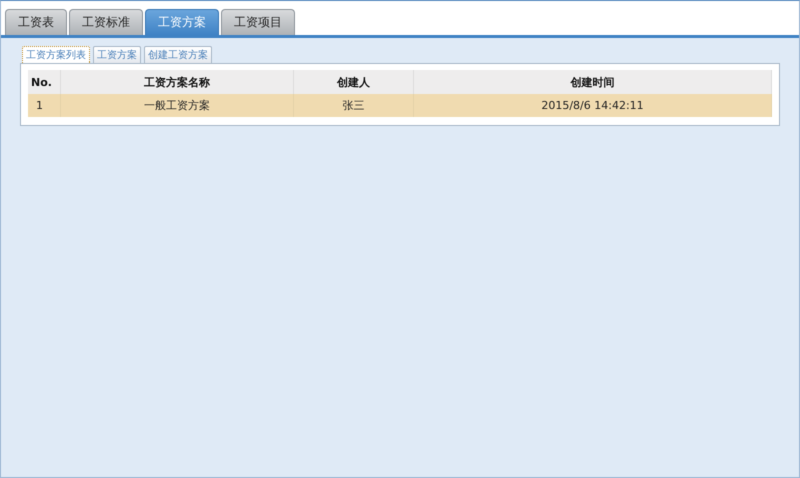 The height and width of the screenshot is (478, 800). Describe the element at coordinates (44, 105) in the screenshot. I see `table-cell: 1` at that location.